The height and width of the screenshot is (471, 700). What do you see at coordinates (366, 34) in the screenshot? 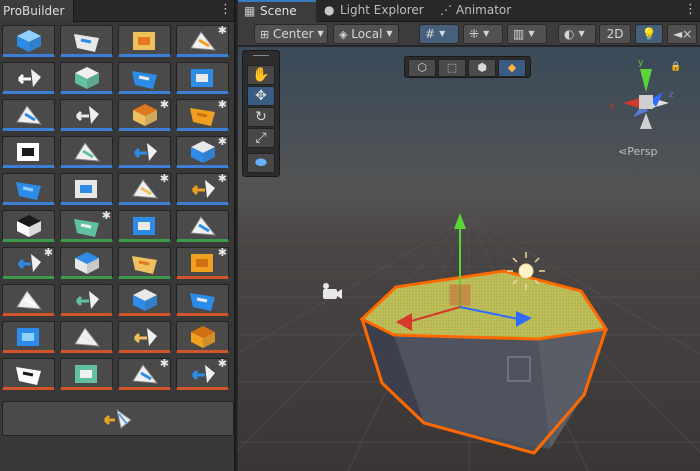
I see `pivot-rotation-dropdown: ◈ Local ▼` at bounding box center [366, 34].